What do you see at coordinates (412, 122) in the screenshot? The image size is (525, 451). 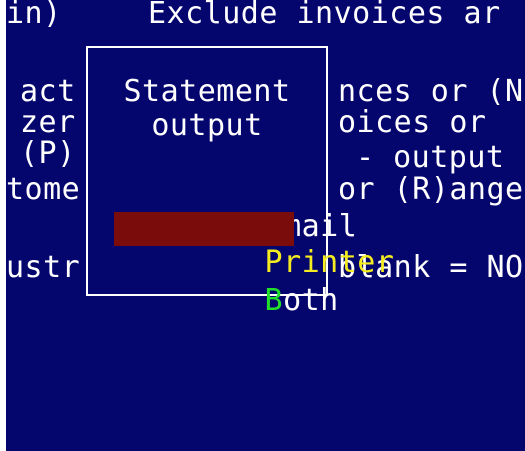 I see `bg-row2-right: oices or` at bounding box center [412, 122].